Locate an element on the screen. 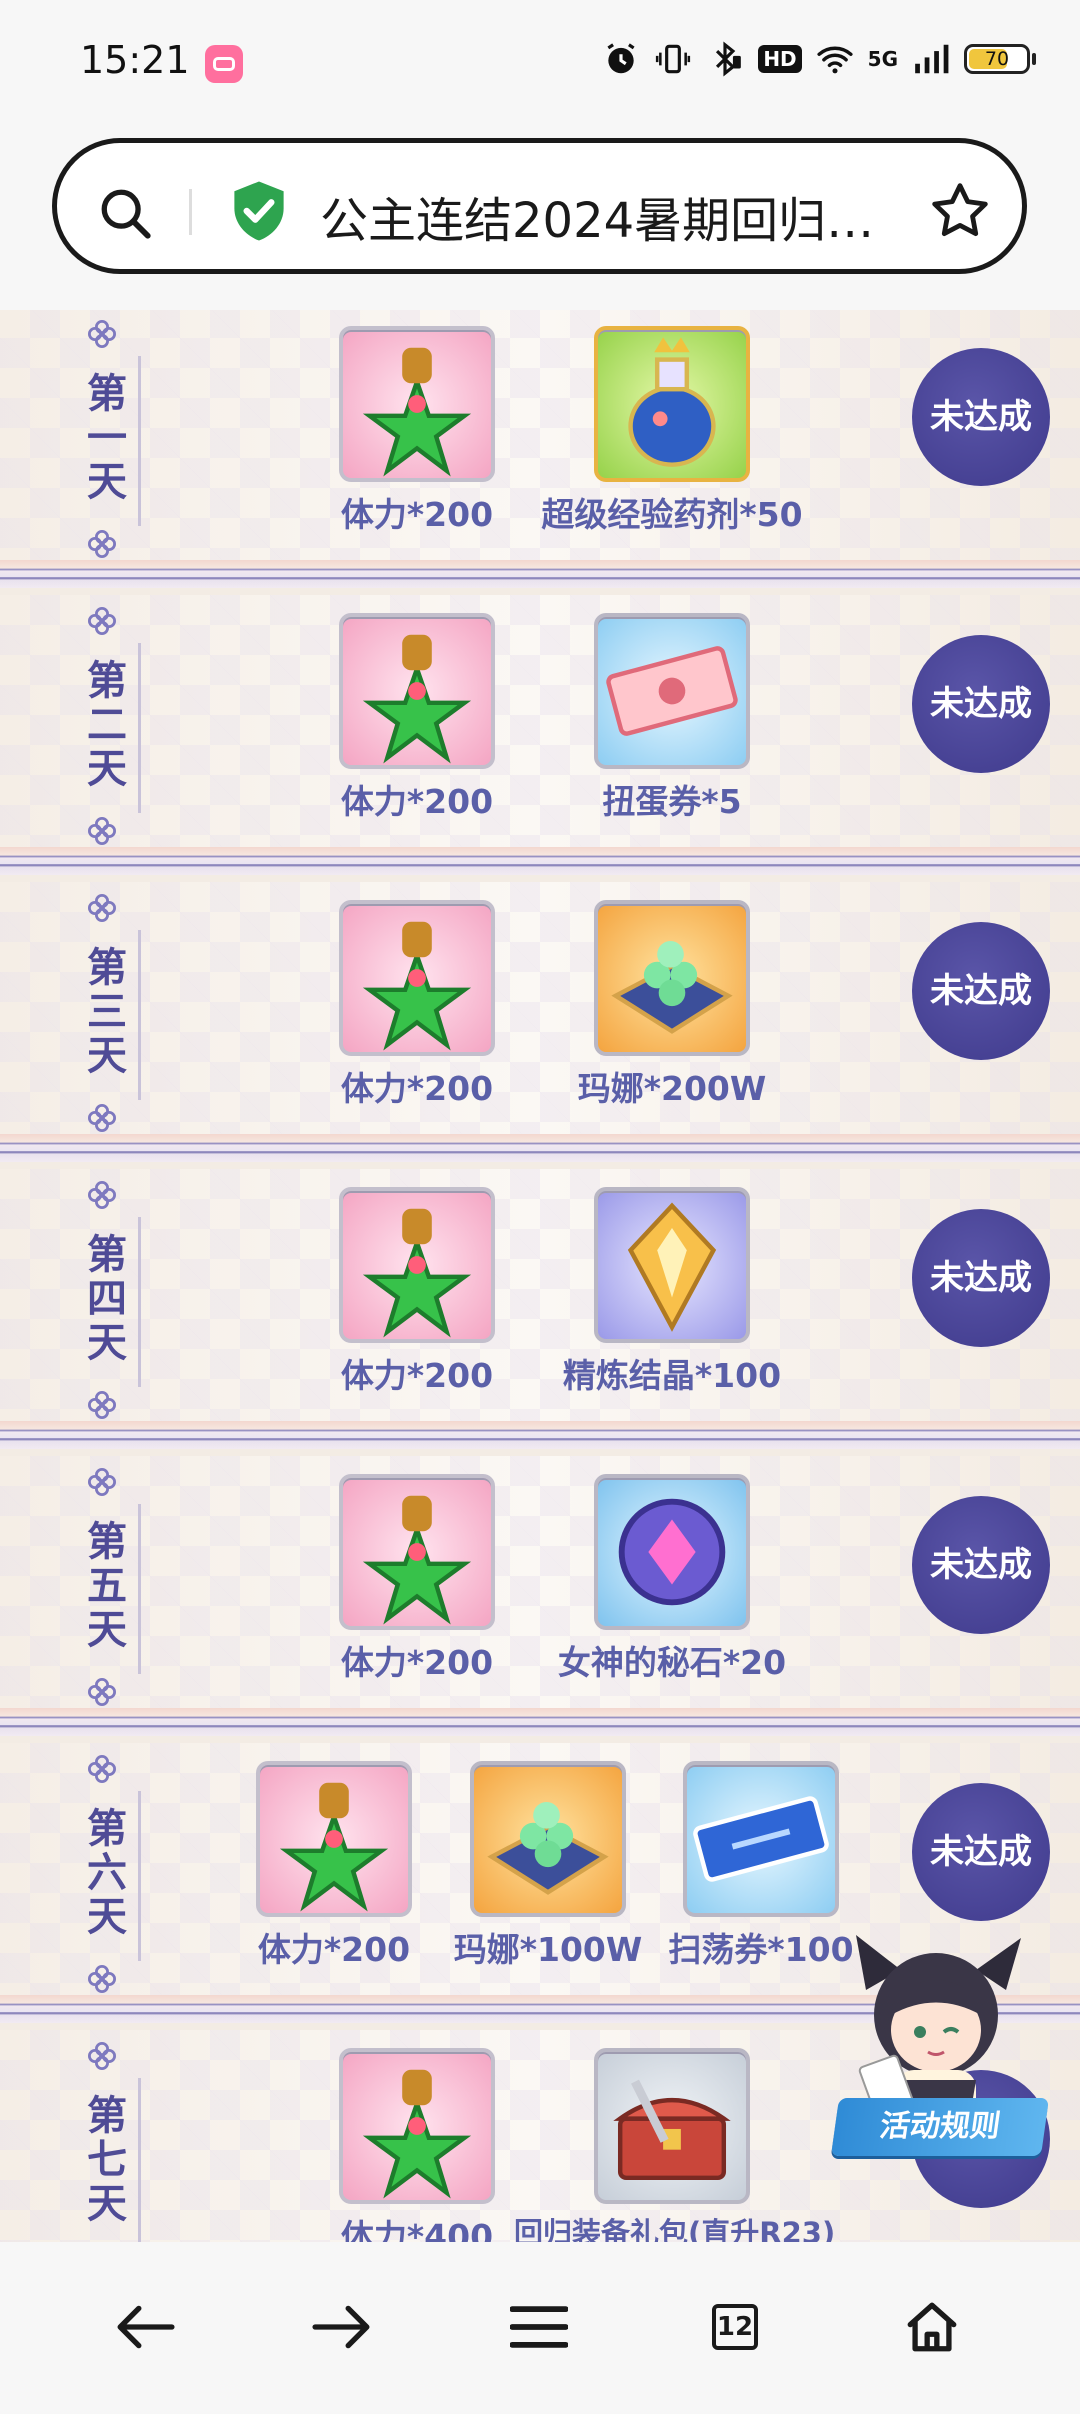 The image size is (1080, 2414). reward-item: 玛娜*100W is located at coordinates (548, 1865).